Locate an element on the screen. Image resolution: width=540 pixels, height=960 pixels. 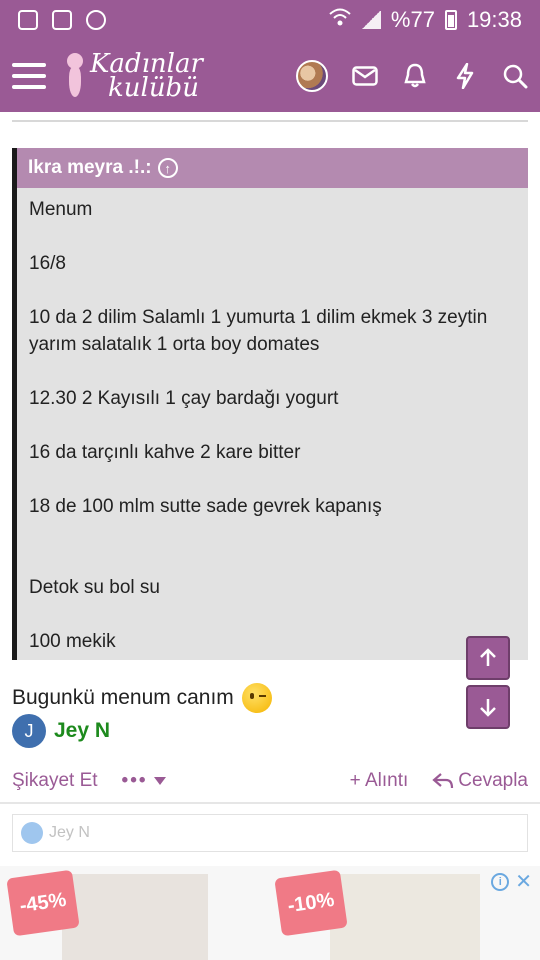
more-options-button: ••• is located at coordinates (144, 781).